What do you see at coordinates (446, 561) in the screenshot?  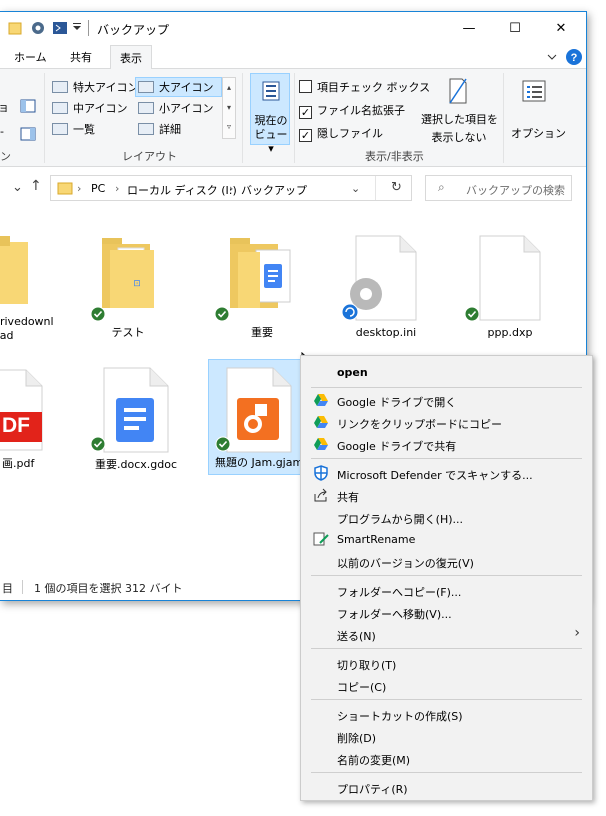 I see `menu-item-restore-versions: 以前のバージョンの復元(V)` at bounding box center [446, 561].